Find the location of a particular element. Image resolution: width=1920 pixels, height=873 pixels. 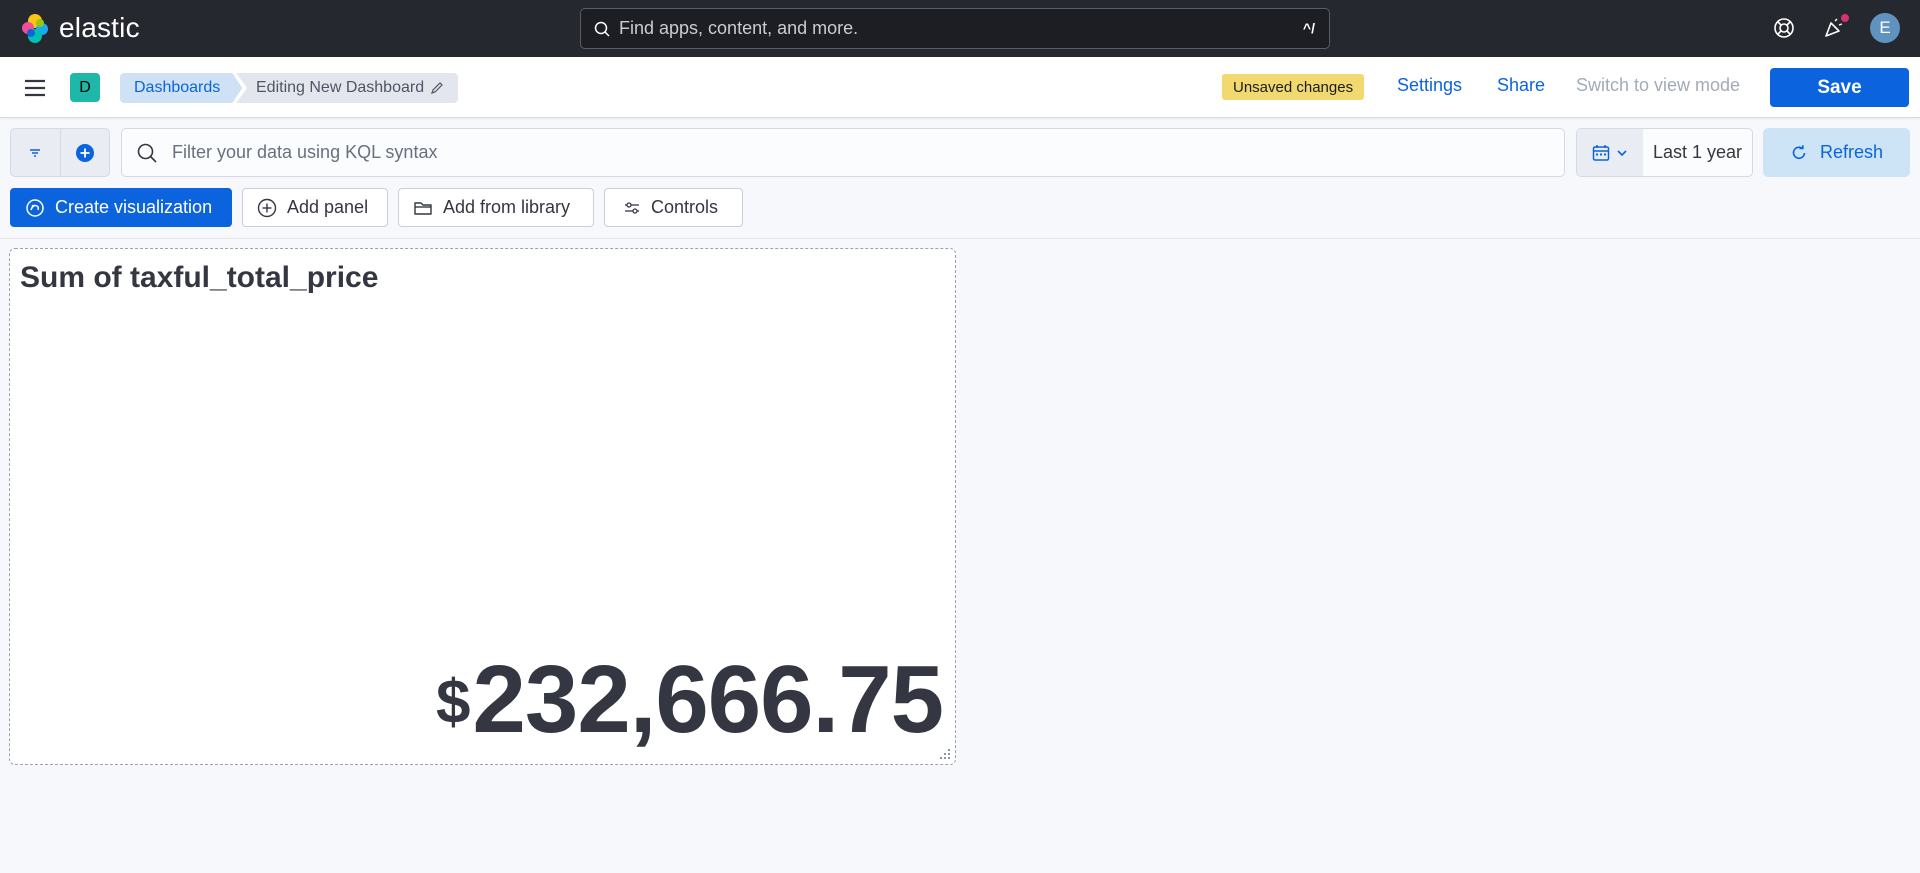

panel-title: Sum of taxful_total_price is located at coordinates (199, 277).